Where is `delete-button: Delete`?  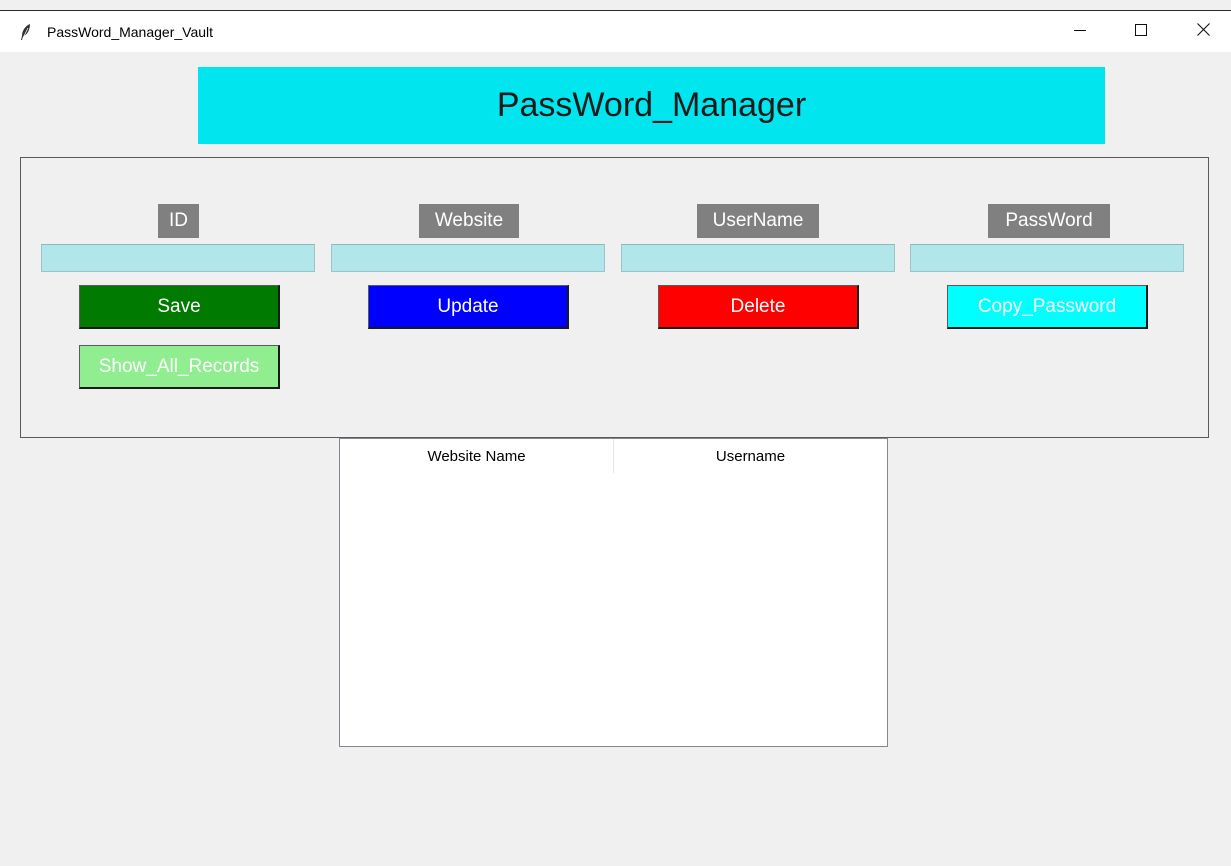 delete-button: Delete is located at coordinates (758, 307).